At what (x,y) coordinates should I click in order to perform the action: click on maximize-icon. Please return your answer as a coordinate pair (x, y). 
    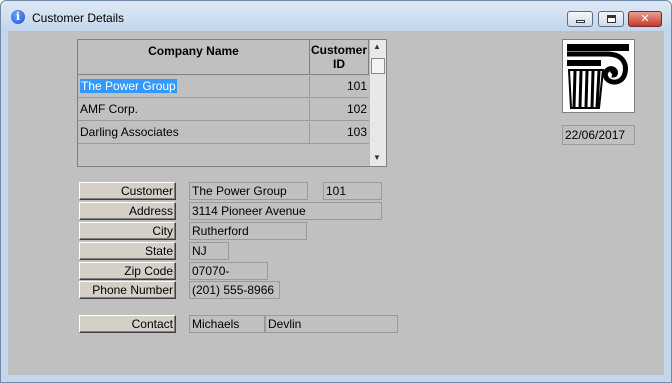
    Looking at the image, I should click on (611, 19).